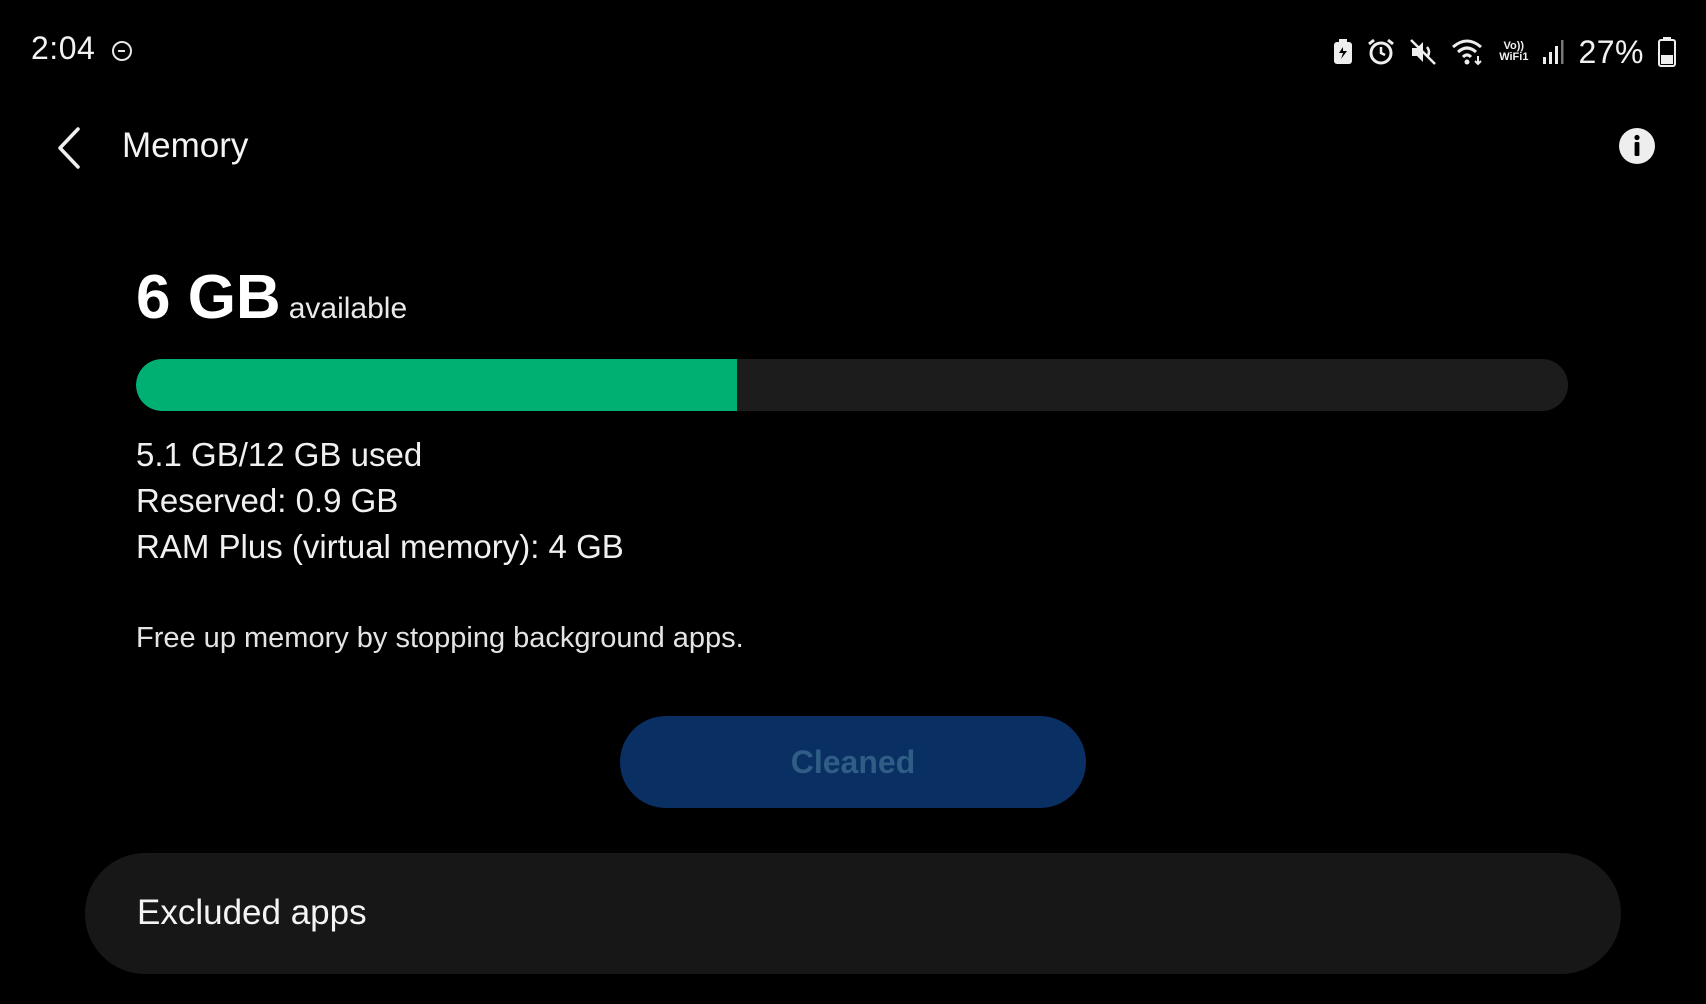 Image resolution: width=1706 pixels, height=1004 pixels. I want to click on status-bar: 2:04 Vo)) WiFi1 27%, so click(853, 52).